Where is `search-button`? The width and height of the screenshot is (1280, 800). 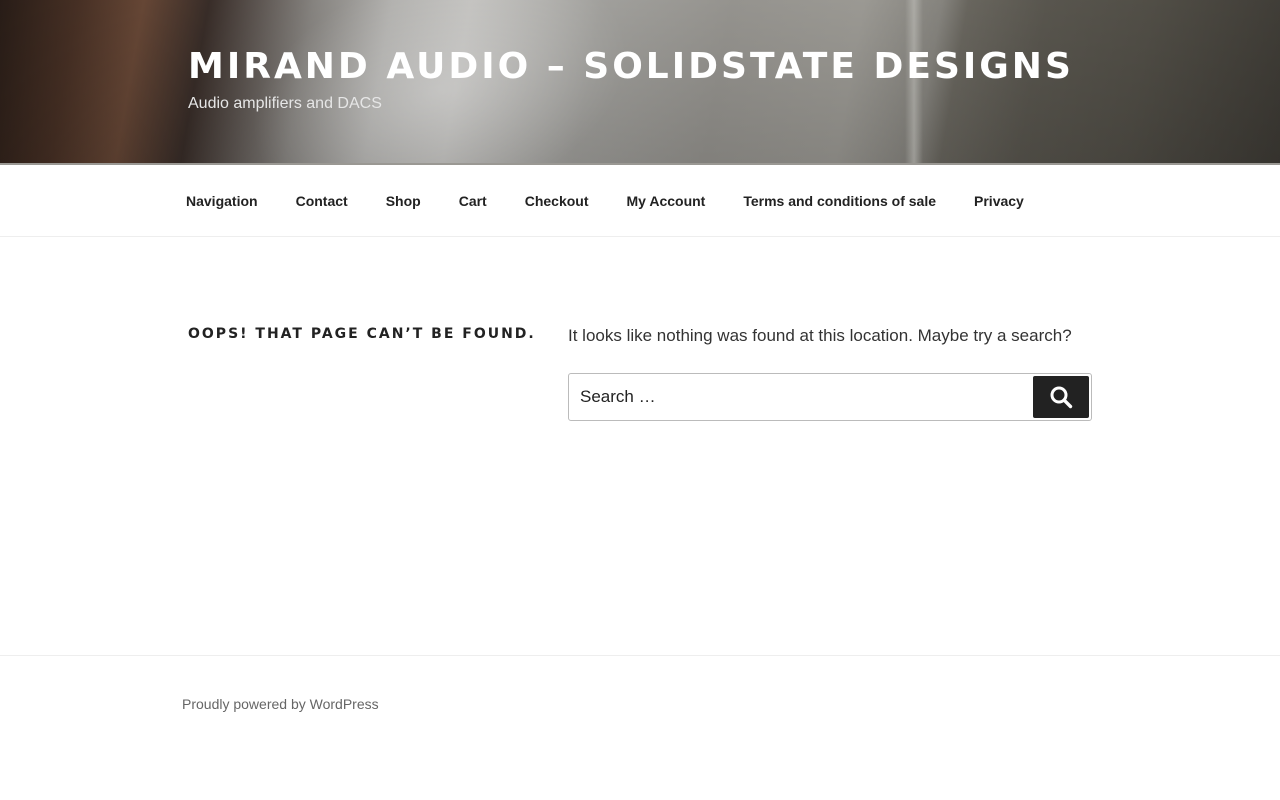
search-button is located at coordinates (1061, 397).